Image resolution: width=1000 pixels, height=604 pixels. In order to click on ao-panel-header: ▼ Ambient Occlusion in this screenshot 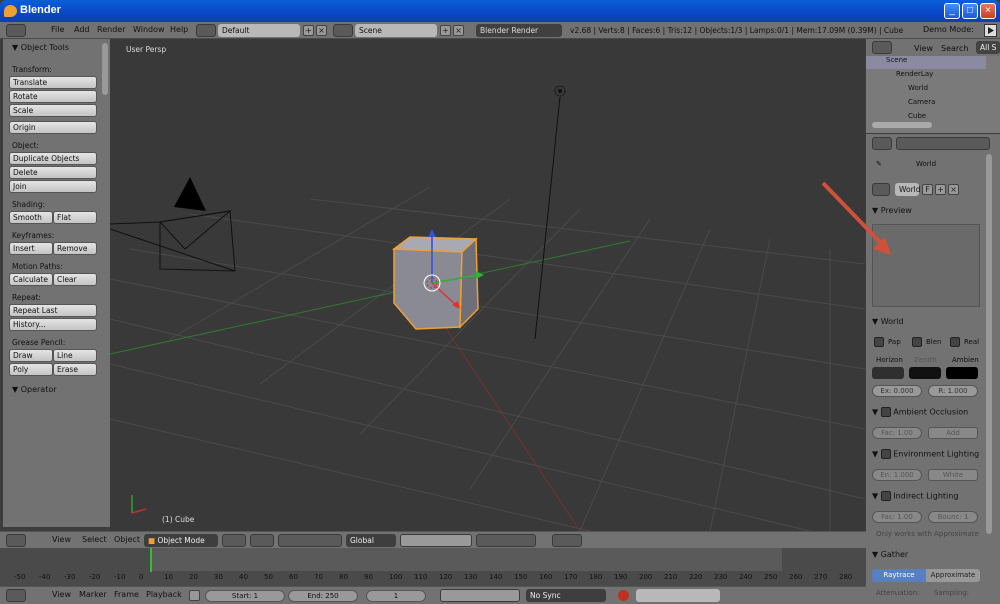, I will do `click(920, 412)`.